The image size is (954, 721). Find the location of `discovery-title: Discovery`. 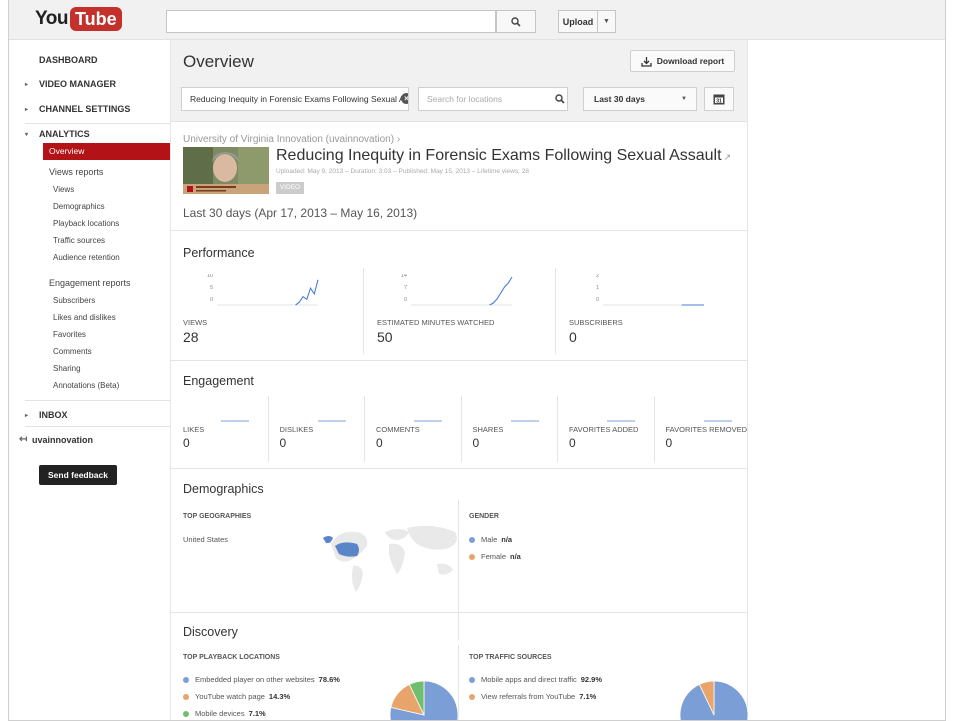

discovery-title: Discovery is located at coordinates (210, 632).